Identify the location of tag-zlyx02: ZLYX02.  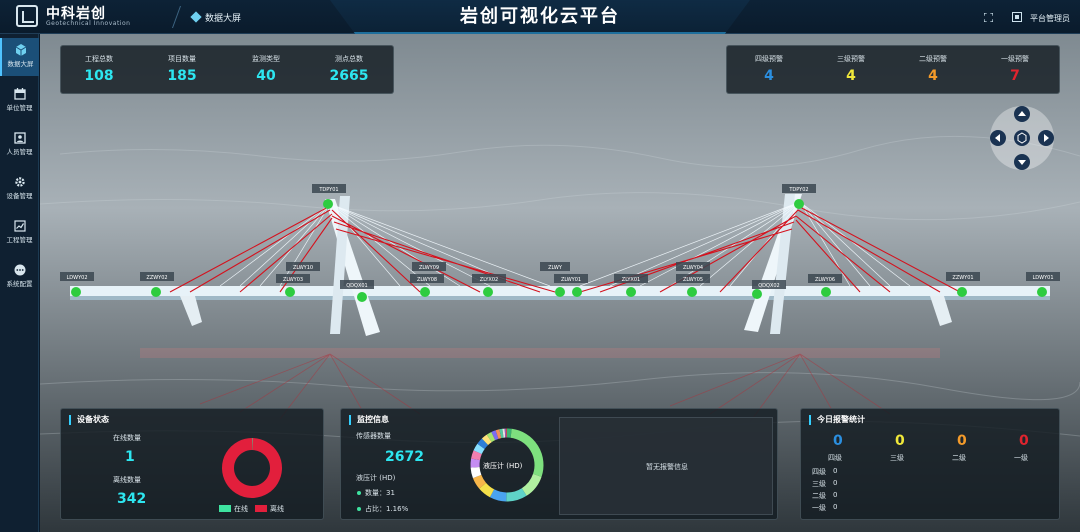
(489, 280).